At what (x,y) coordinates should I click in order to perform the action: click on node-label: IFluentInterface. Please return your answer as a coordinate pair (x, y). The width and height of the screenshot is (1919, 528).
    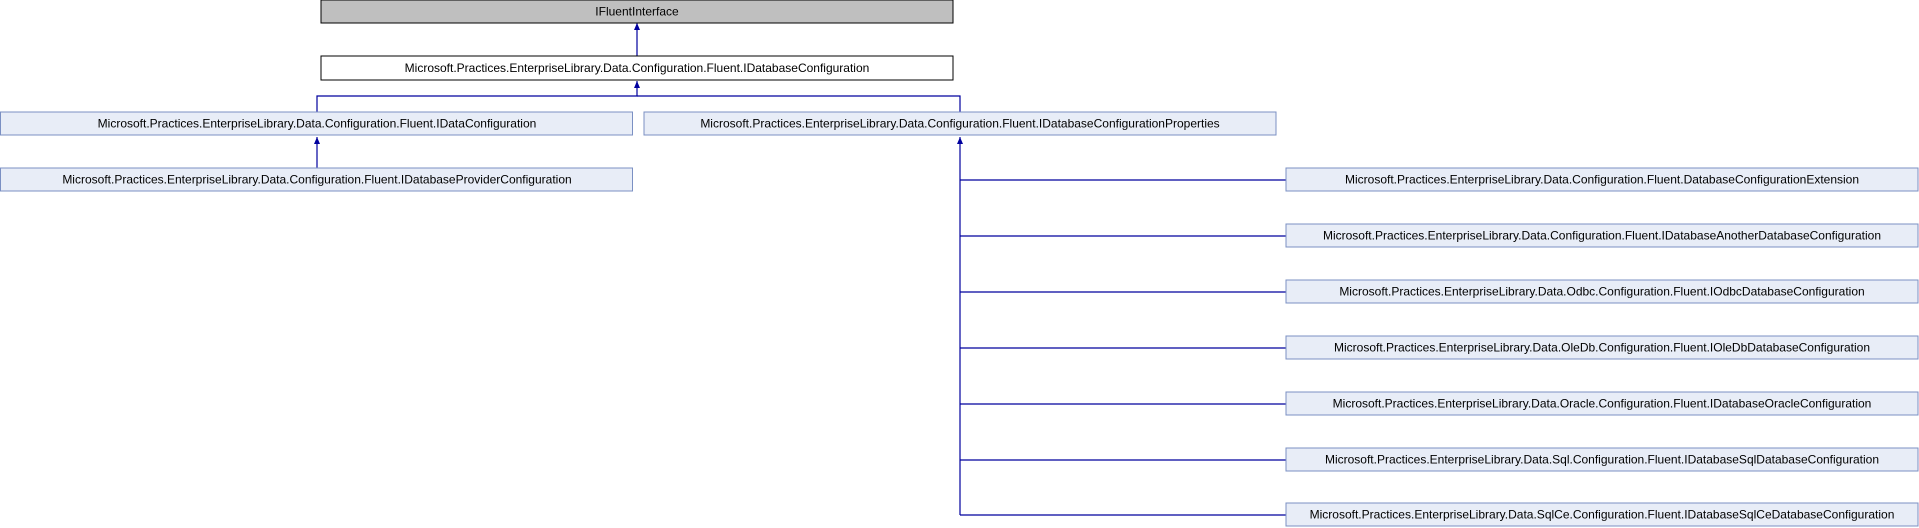
    Looking at the image, I should click on (637, 12).